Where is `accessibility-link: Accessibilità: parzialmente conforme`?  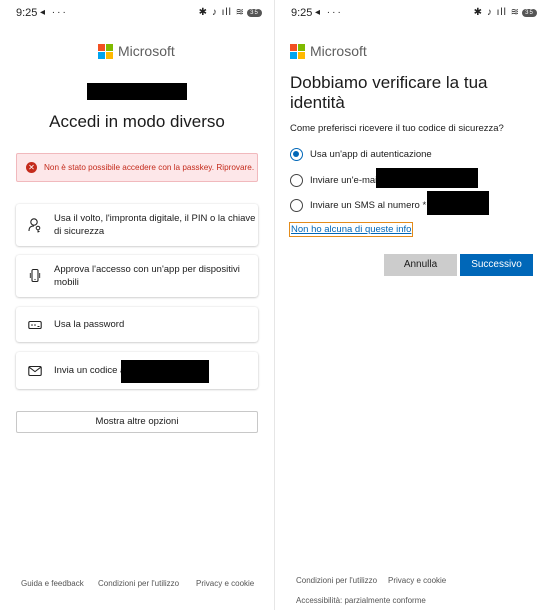 accessibility-link: Accessibilità: parzialmente conforme is located at coordinates (361, 600).